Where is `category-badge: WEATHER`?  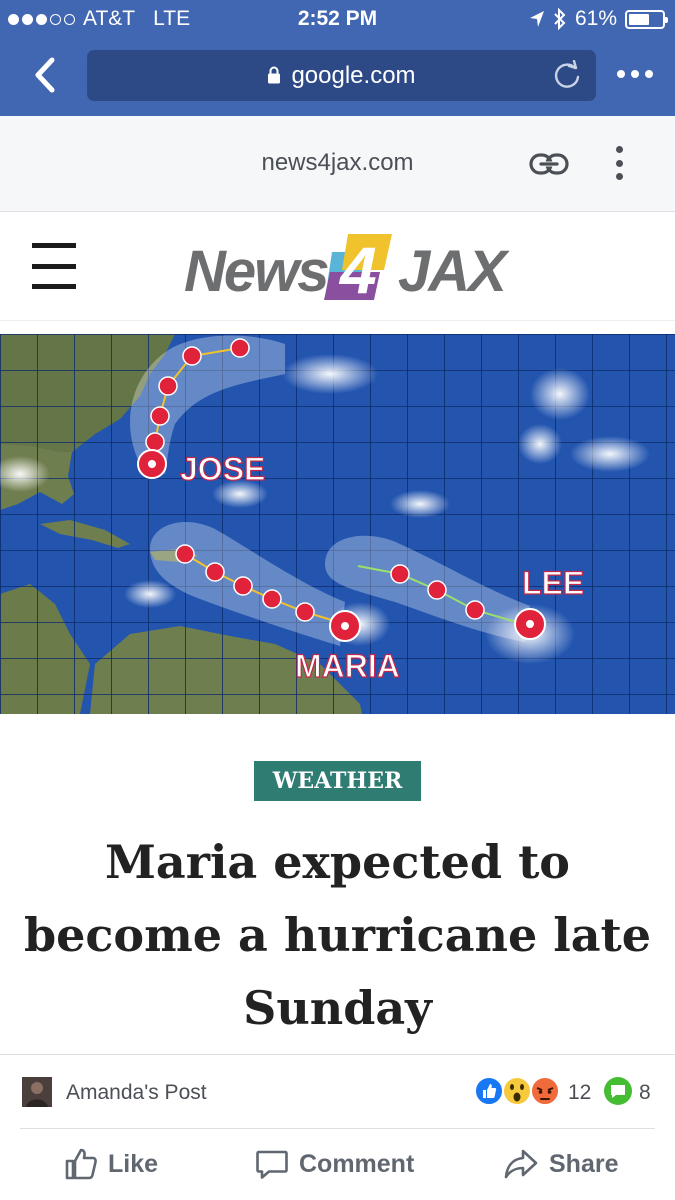 category-badge: WEATHER is located at coordinates (337, 781).